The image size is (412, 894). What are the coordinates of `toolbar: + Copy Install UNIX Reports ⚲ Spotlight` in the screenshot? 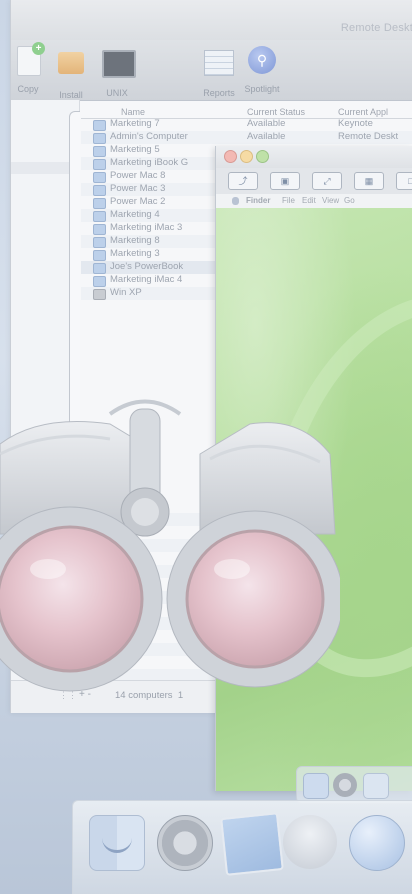 It's located at (211, 70).